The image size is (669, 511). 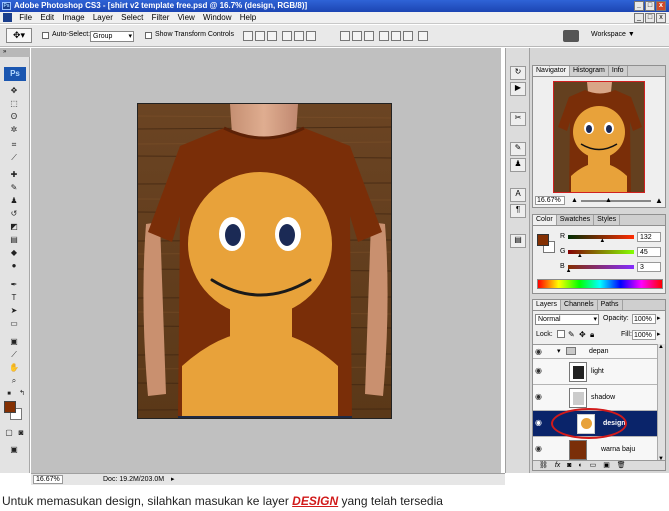 I want to click on slice-tool-icon: ⟋, so click(x=14, y=158).